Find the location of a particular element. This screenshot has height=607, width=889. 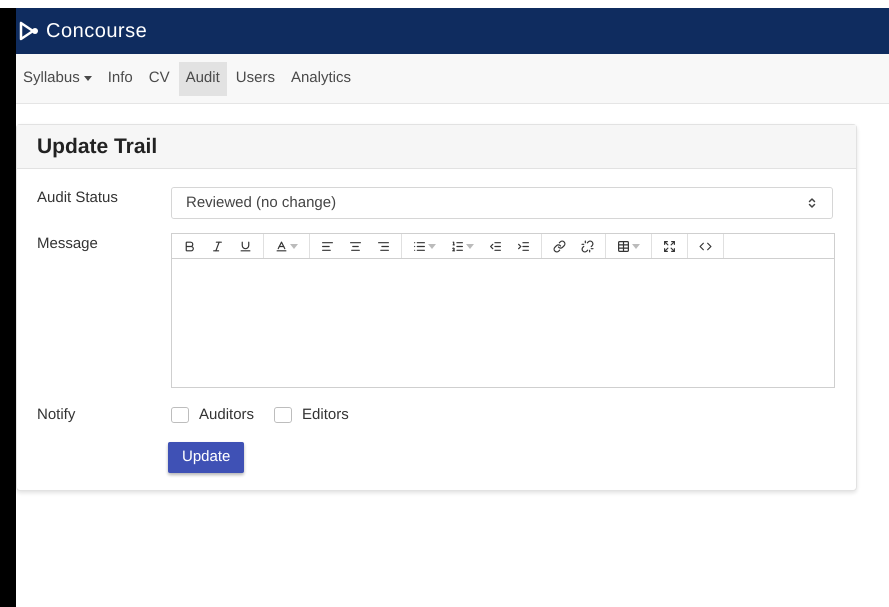

outdent-icon is located at coordinates (495, 246).